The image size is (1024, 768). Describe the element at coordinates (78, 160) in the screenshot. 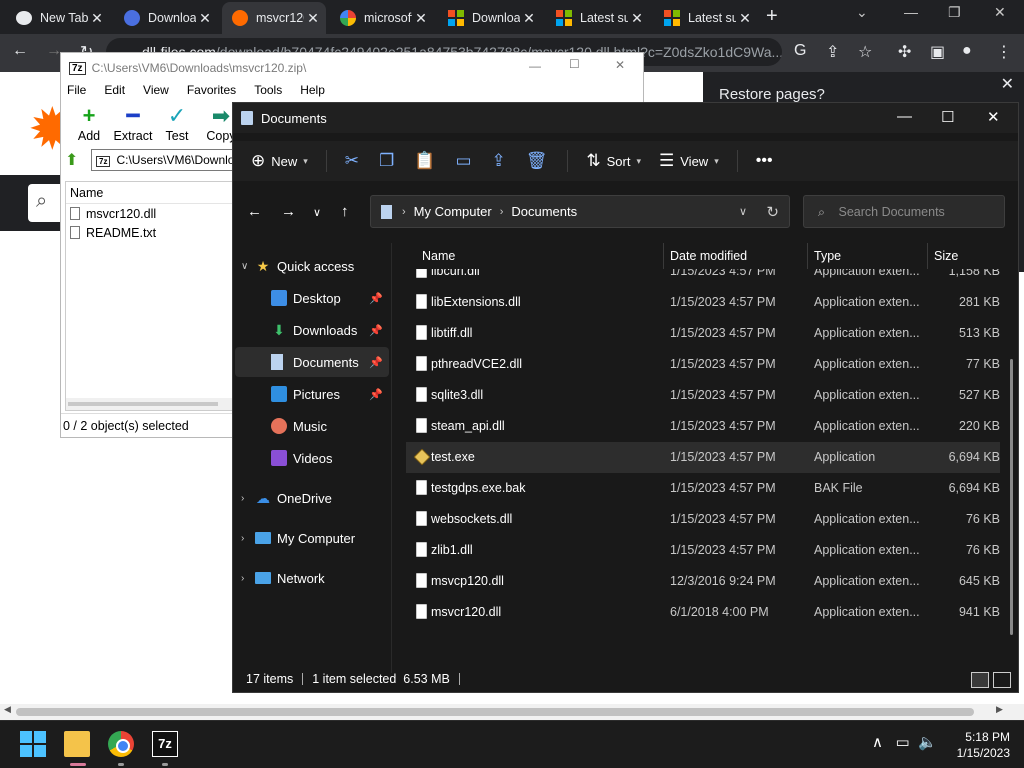

I see `up-folder-icon: ⬆` at that location.